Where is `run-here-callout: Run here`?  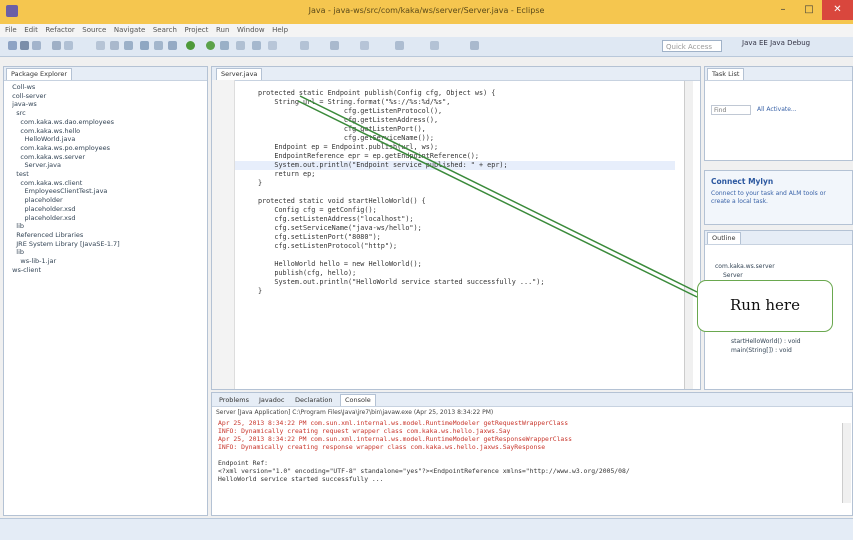 run-here-callout: Run here is located at coordinates (765, 306).